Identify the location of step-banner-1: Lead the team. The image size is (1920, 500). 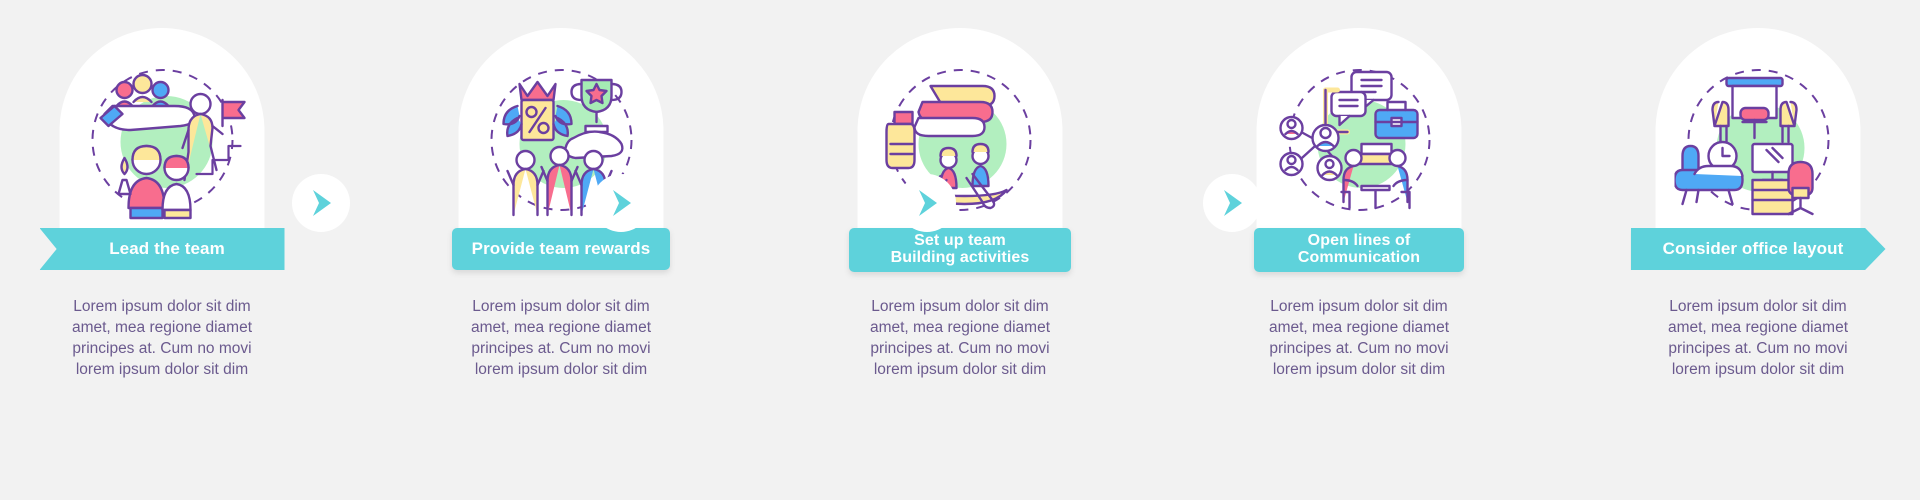
(162, 249).